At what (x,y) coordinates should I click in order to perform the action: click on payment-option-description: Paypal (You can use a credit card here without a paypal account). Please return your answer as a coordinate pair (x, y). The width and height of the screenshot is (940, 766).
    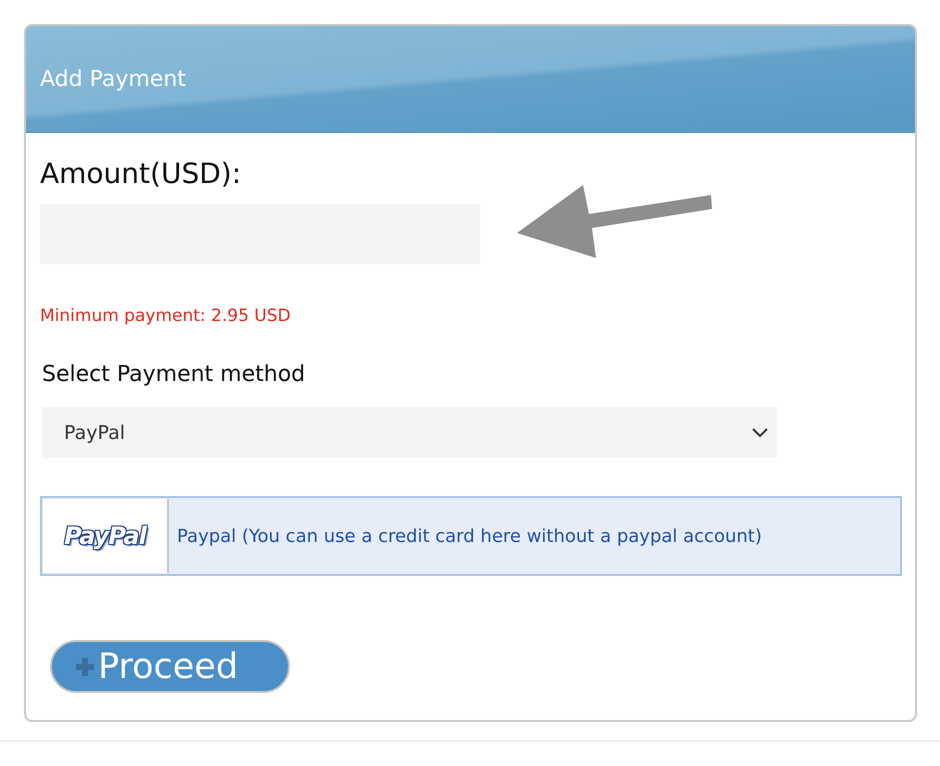
    Looking at the image, I should click on (469, 536).